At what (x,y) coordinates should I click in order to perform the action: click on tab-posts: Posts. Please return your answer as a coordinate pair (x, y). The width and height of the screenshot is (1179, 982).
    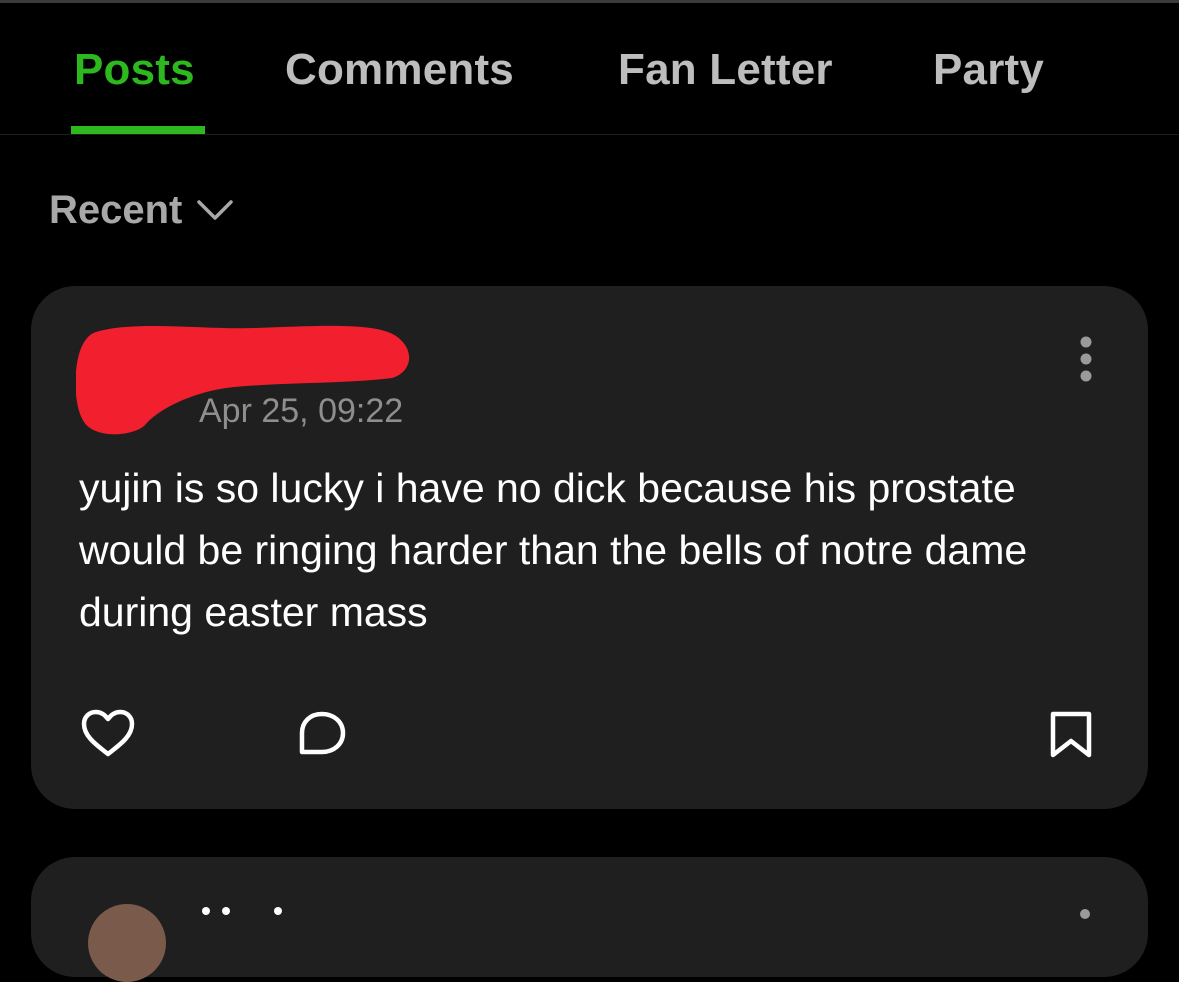
    Looking at the image, I should click on (134, 70).